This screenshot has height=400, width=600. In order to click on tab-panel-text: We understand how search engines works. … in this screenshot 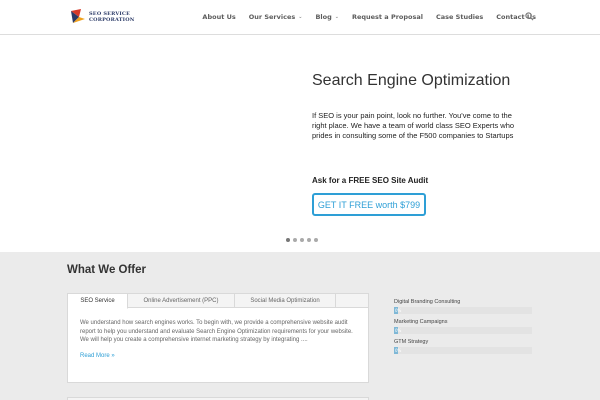, I will do `click(216, 331)`.